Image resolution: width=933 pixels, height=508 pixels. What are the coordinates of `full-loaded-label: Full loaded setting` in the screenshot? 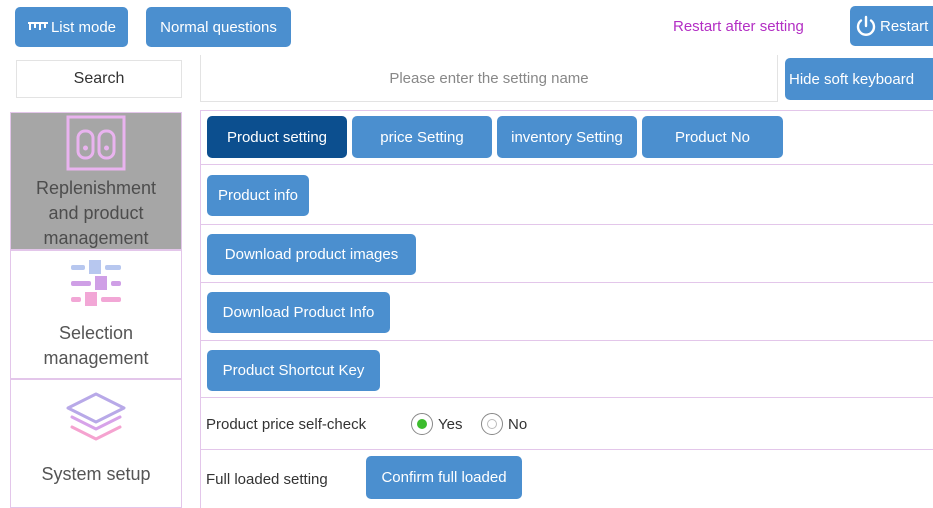 It's located at (267, 479).